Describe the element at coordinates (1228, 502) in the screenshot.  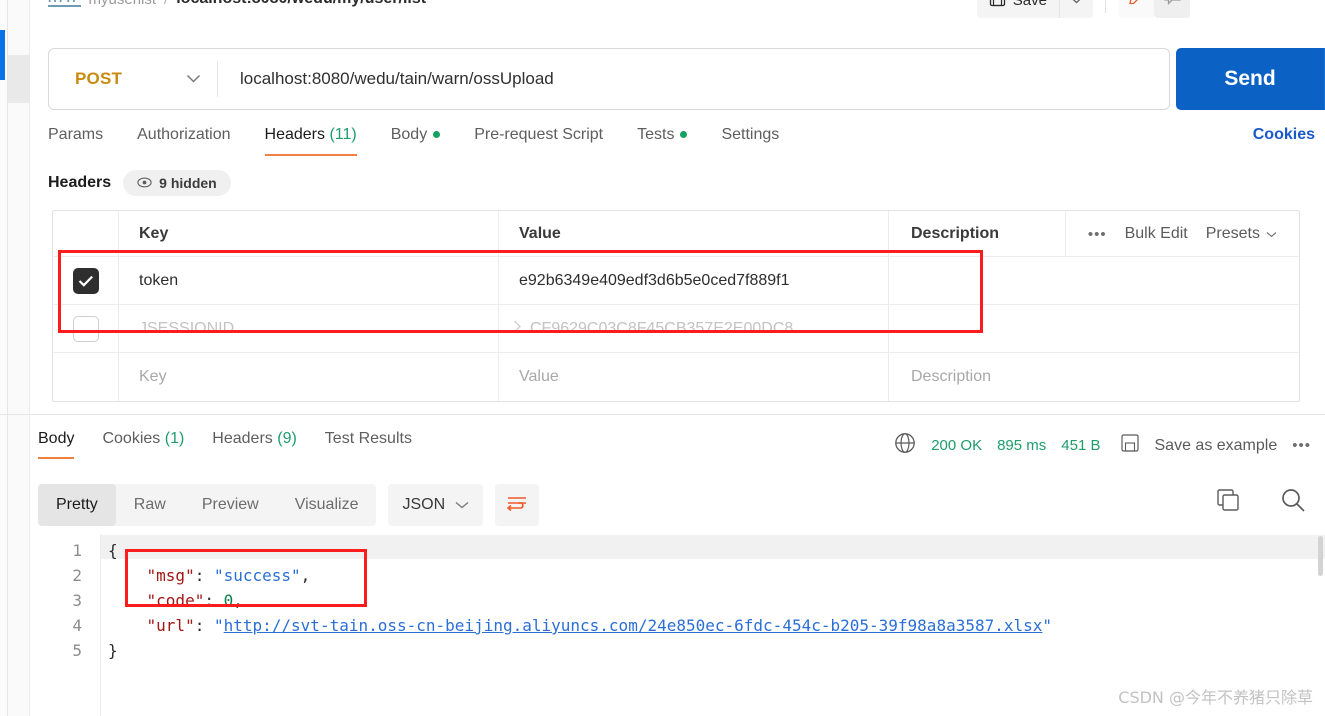
I see `copy-icon` at that location.